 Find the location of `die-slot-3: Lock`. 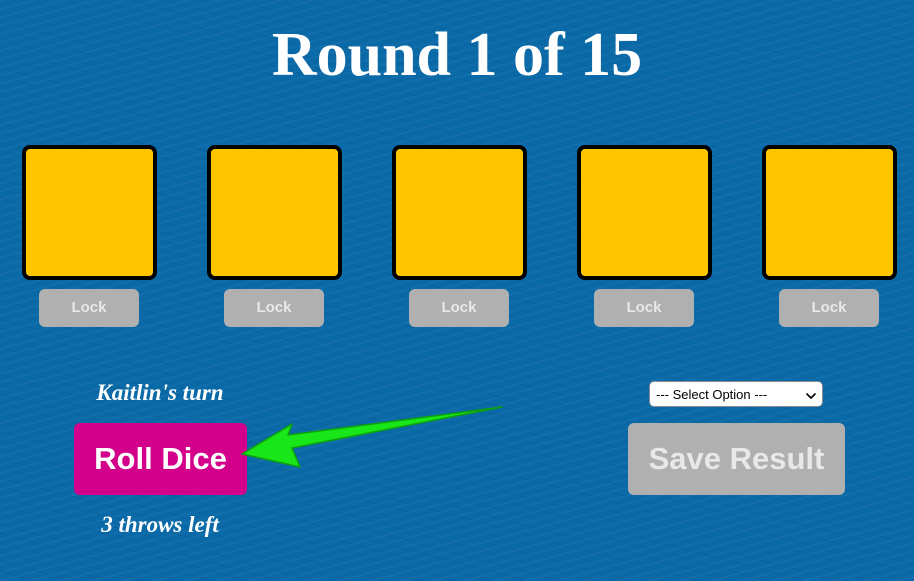

die-slot-3: Lock is located at coordinates (460, 236).